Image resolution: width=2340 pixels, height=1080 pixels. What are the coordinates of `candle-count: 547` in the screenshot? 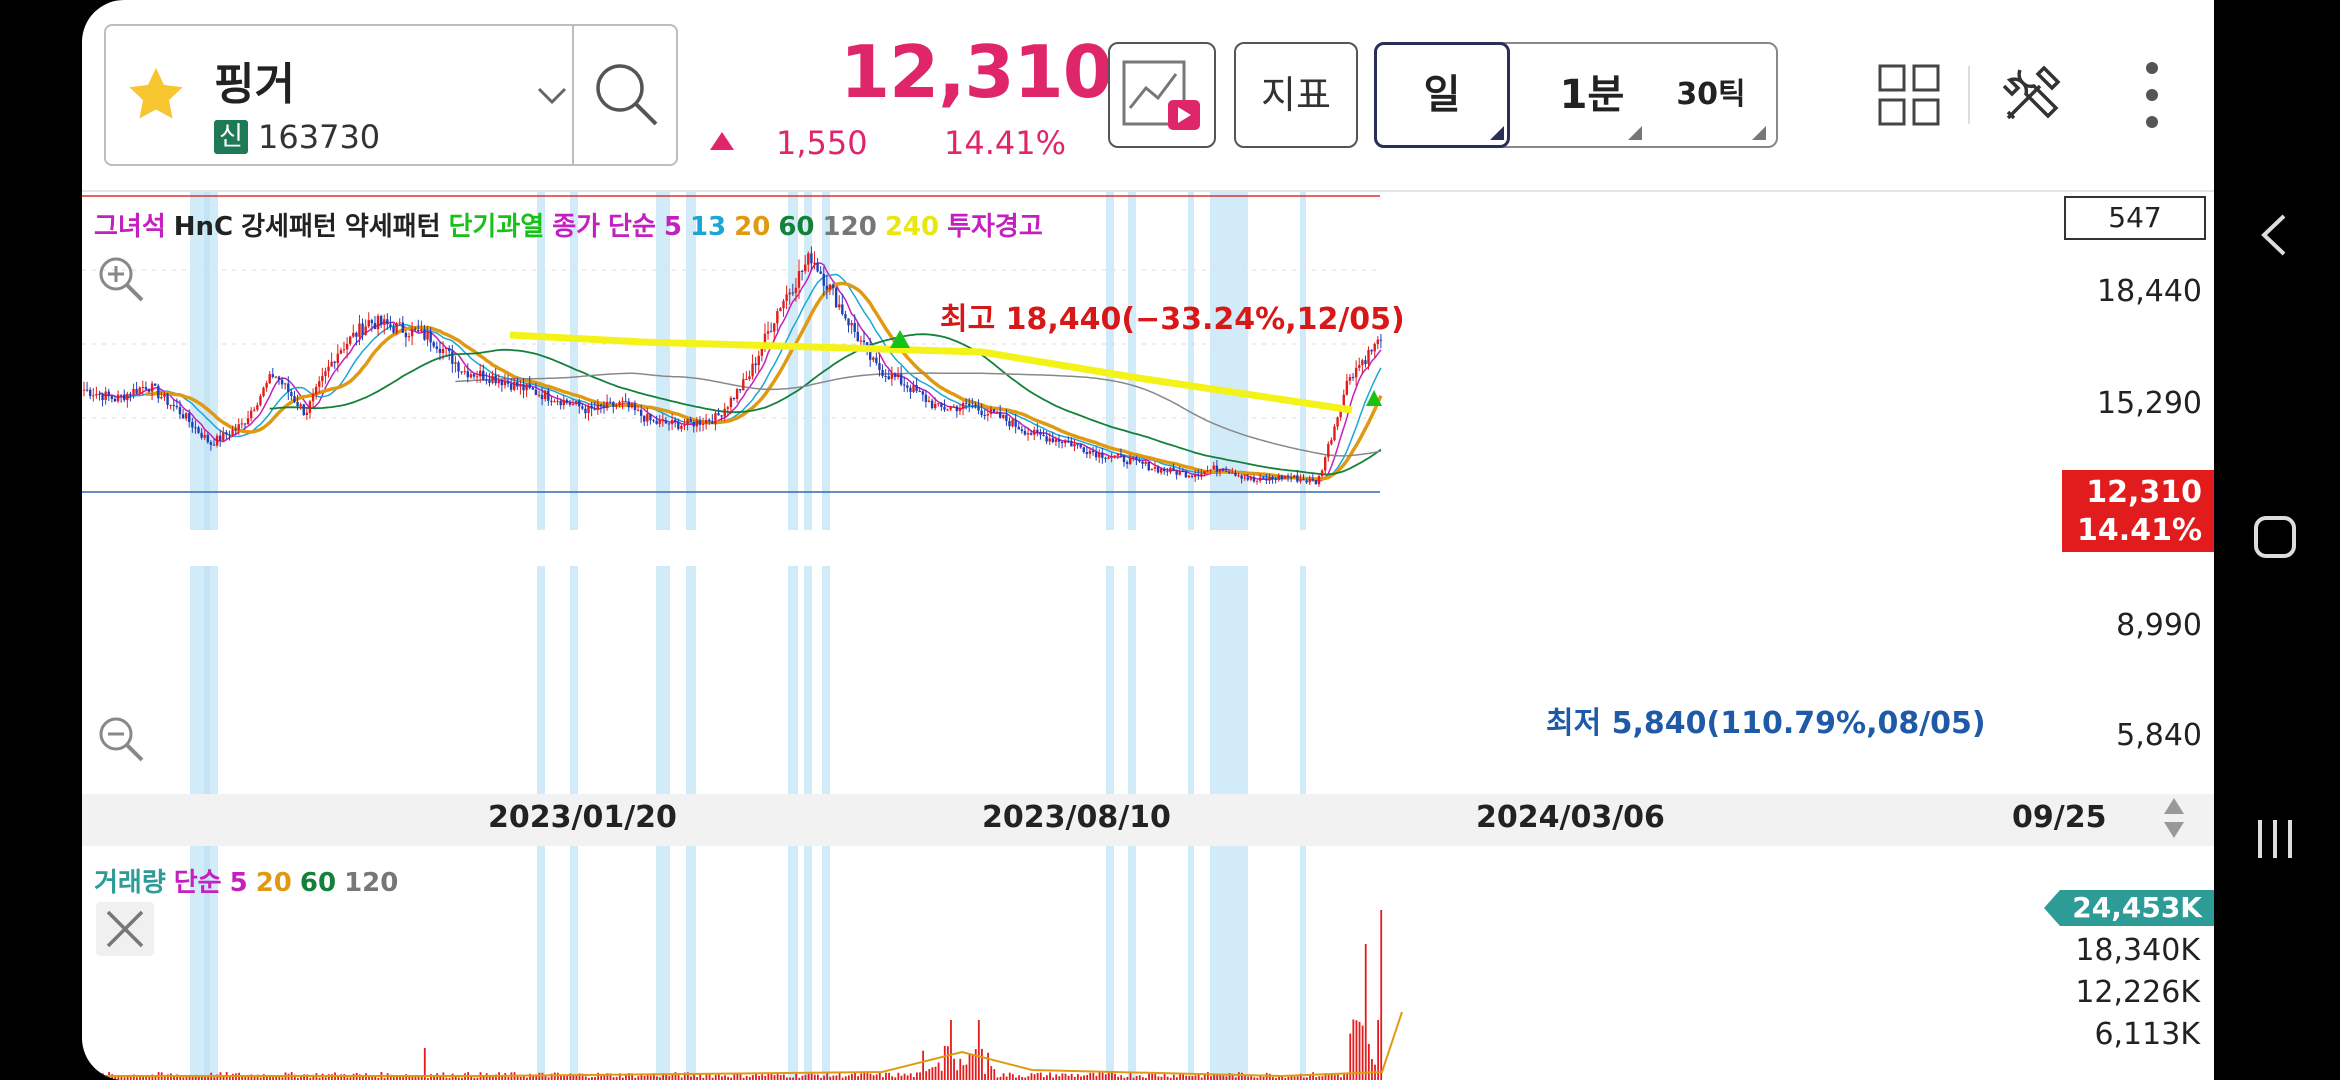 It's located at (2135, 218).